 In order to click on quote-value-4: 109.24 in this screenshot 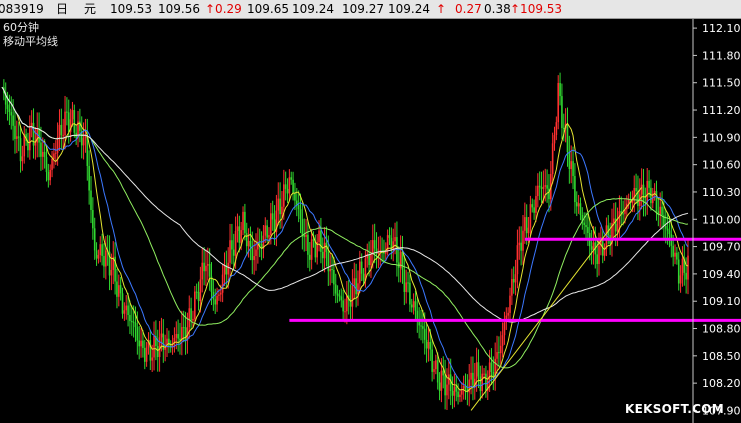, I will do `click(409, 9)`.